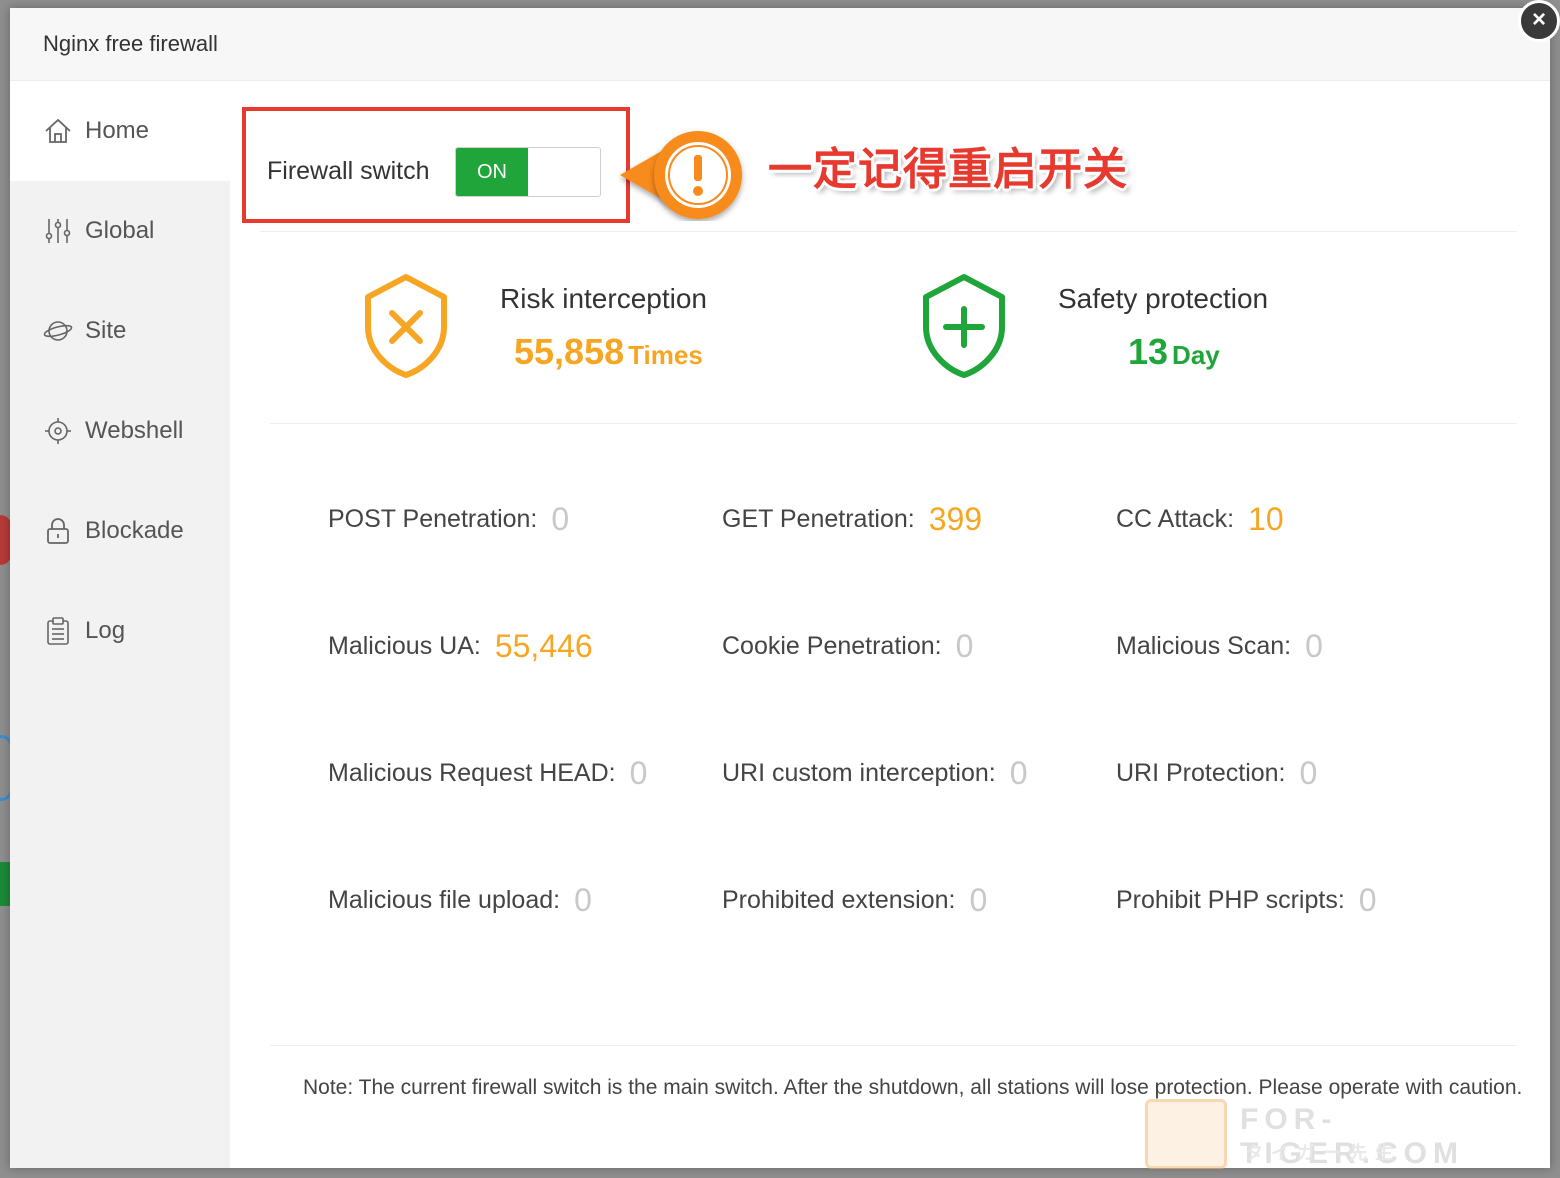  What do you see at coordinates (1148, 351) in the screenshot?
I see `safety-value: 13` at bounding box center [1148, 351].